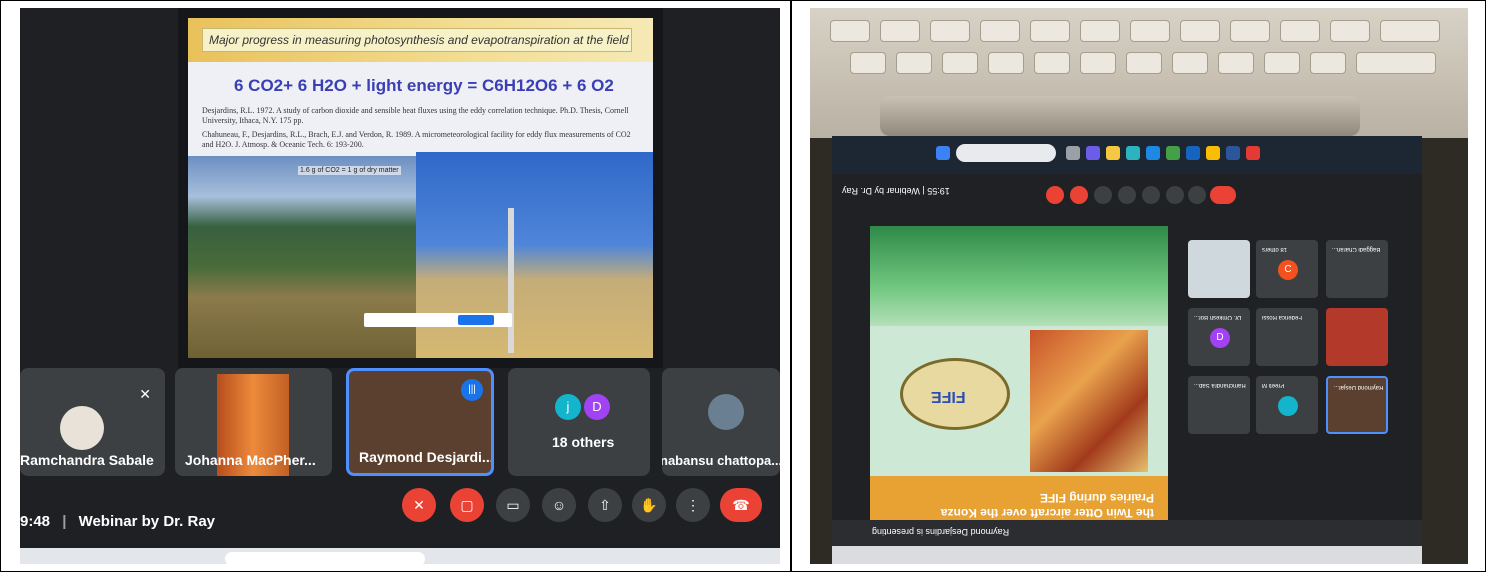  What do you see at coordinates (511, 280) in the screenshot?
I see `tower-graphic` at bounding box center [511, 280].